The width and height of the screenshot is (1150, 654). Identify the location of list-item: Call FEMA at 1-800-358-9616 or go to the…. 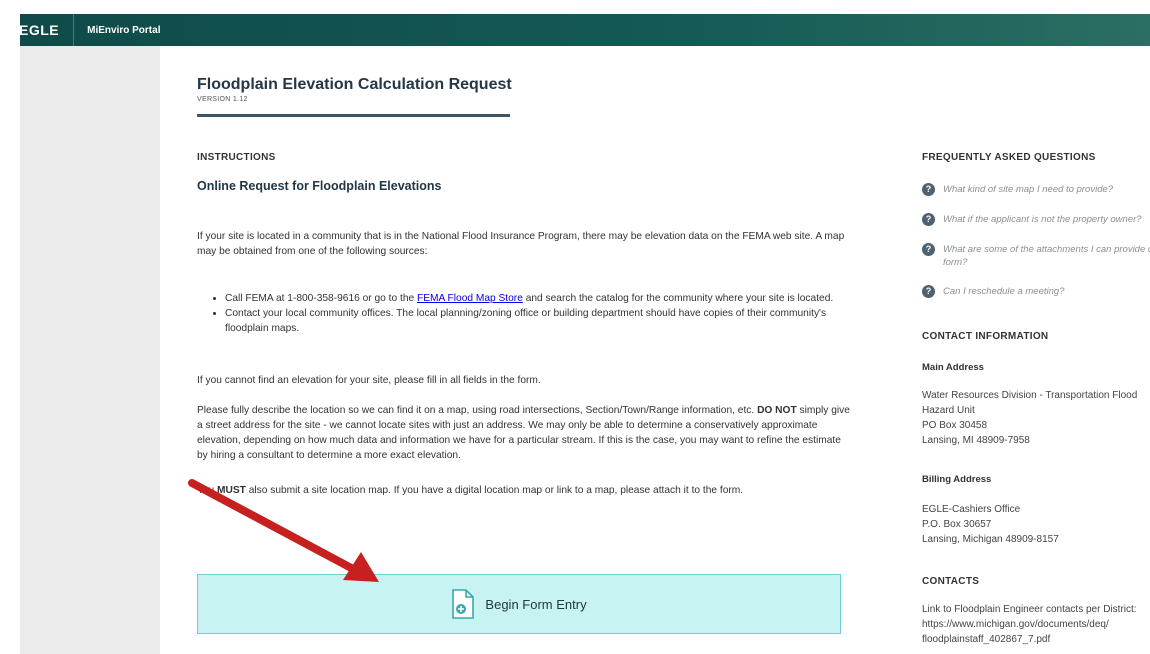
(539, 298).